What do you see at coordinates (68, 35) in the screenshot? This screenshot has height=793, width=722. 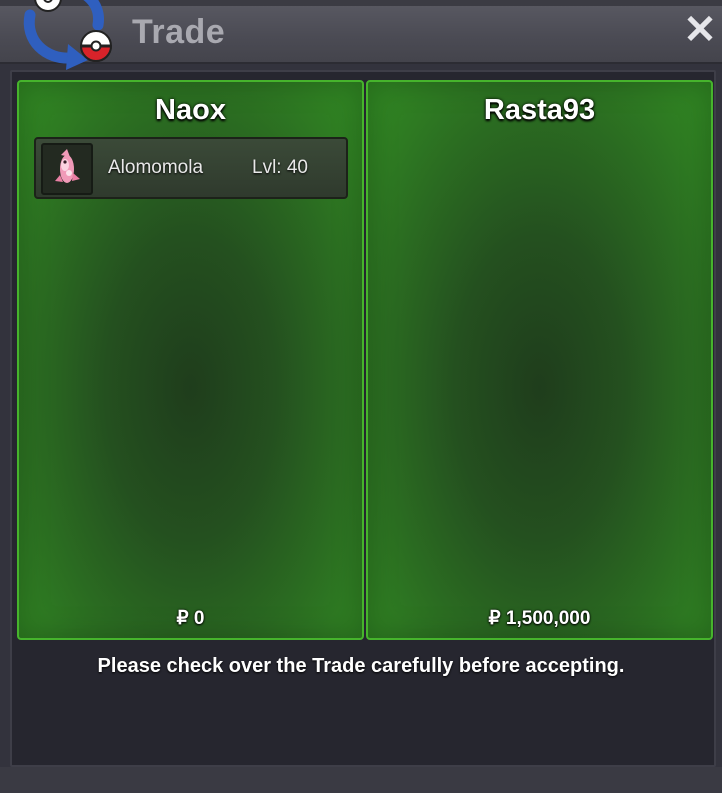 I see `trade-logo-icon` at bounding box center [68, 35].